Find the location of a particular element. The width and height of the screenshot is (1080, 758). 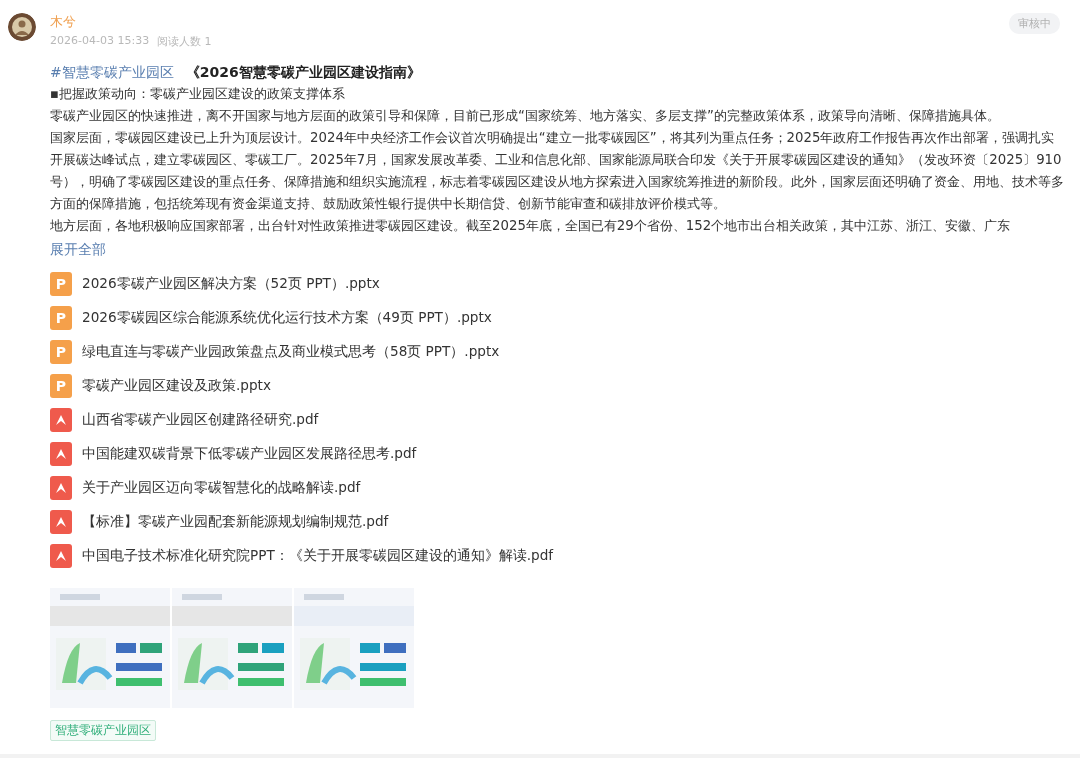

file-link: 中国能建双碳背景下低零碳产业园区发展路径思考.pdf is located at coordinates (249, 454).